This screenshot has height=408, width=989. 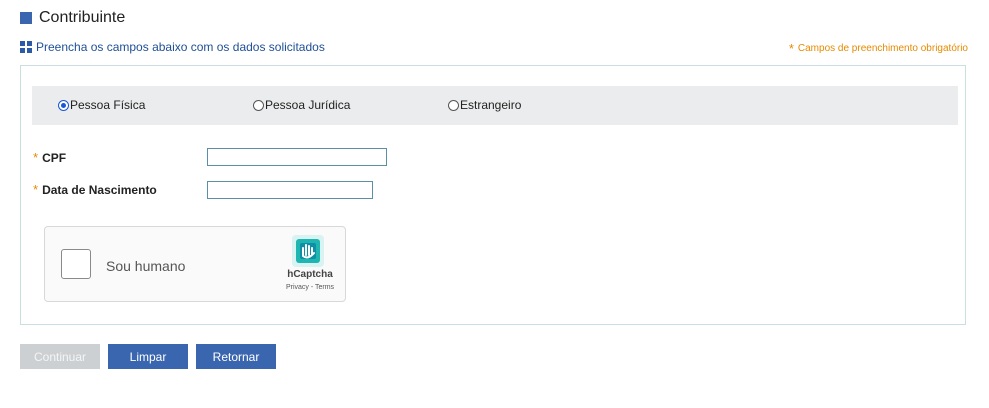 I want to click on radio-estrangeiro: Estrangeiro, so click(x=484, y=105).